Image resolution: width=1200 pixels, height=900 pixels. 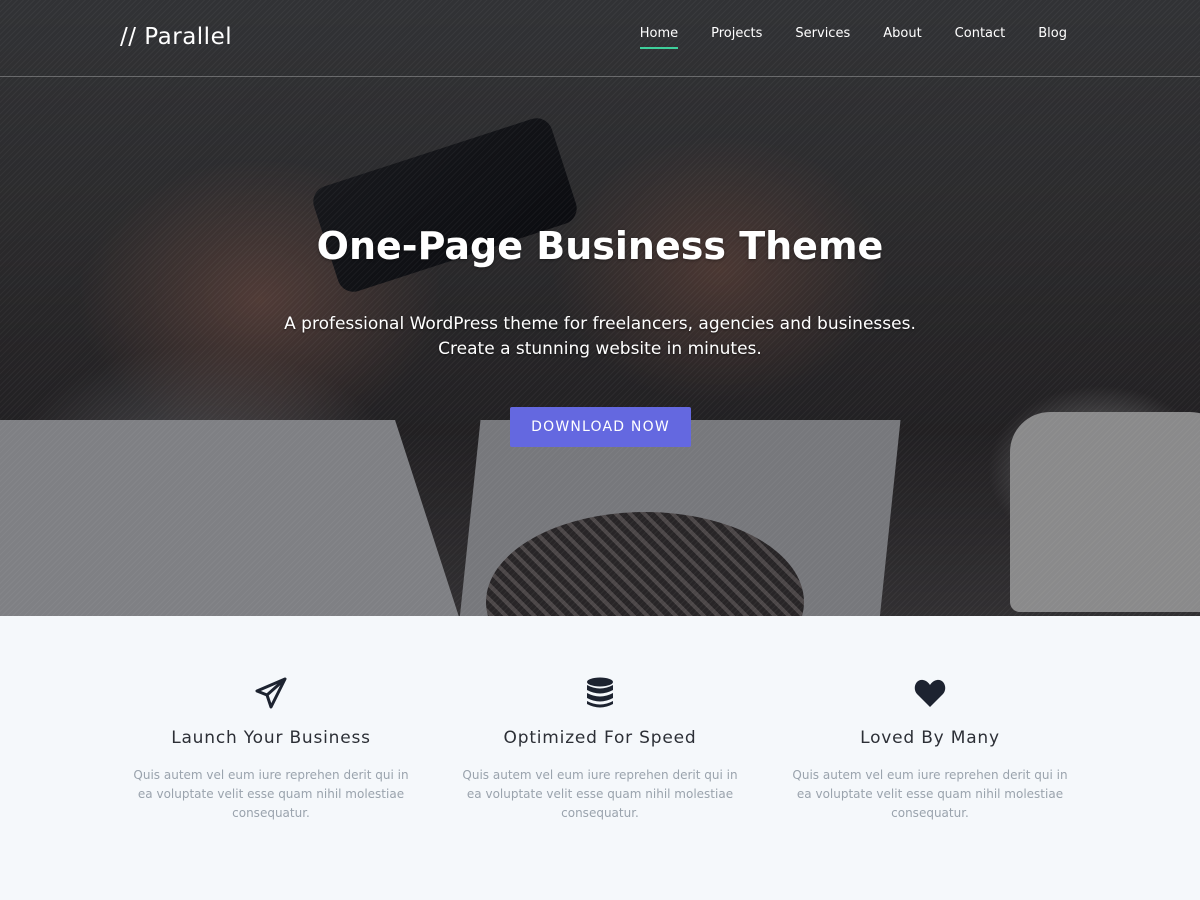 I want to click on nav-item-projects: Projects, so click(x=736, y=37).